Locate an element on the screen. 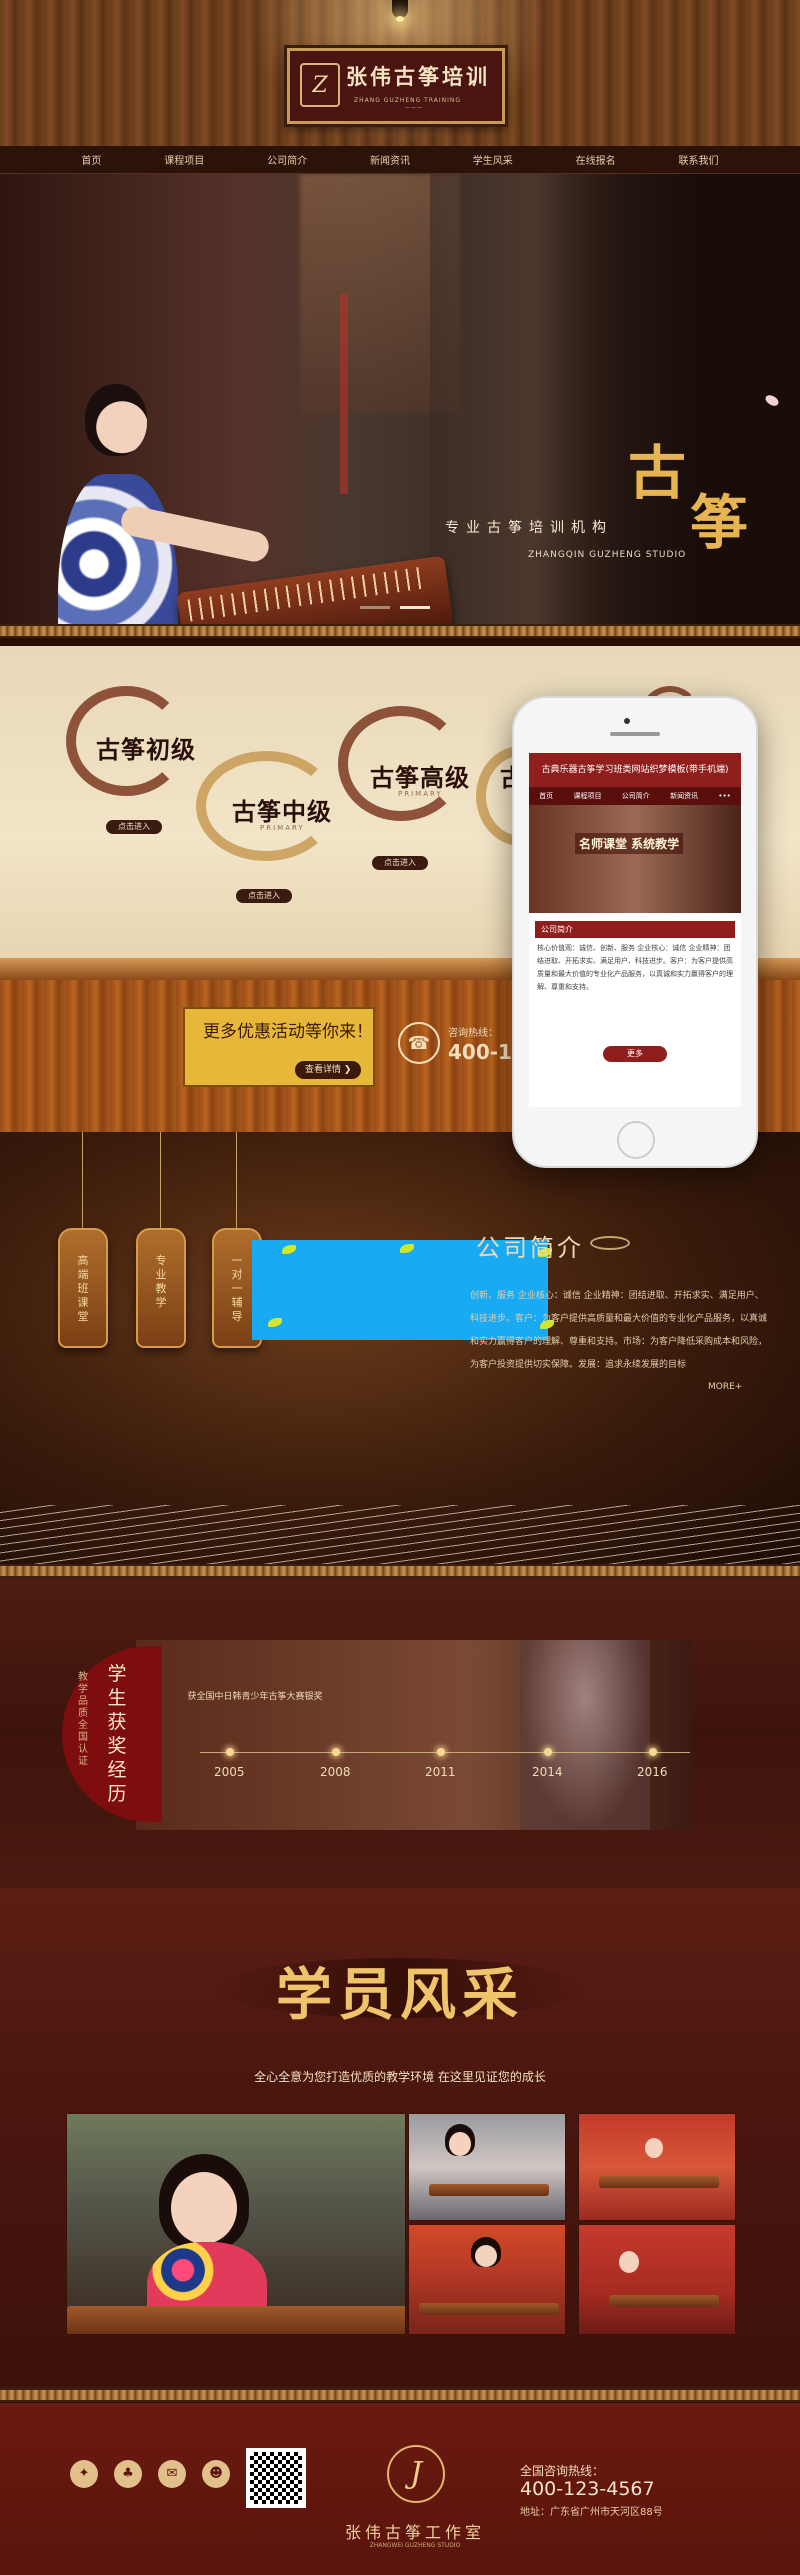 The height and width of the screenshot is (2575, 800). tag-professional: 专业教学 is located at coordinates (161, 1288).